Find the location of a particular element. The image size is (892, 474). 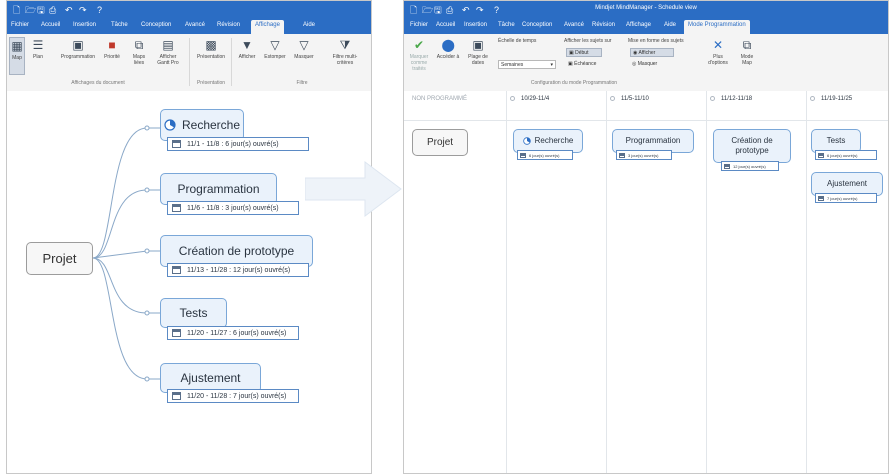

timescale-label: Échelle de temps is located at coordinates (517, 41).